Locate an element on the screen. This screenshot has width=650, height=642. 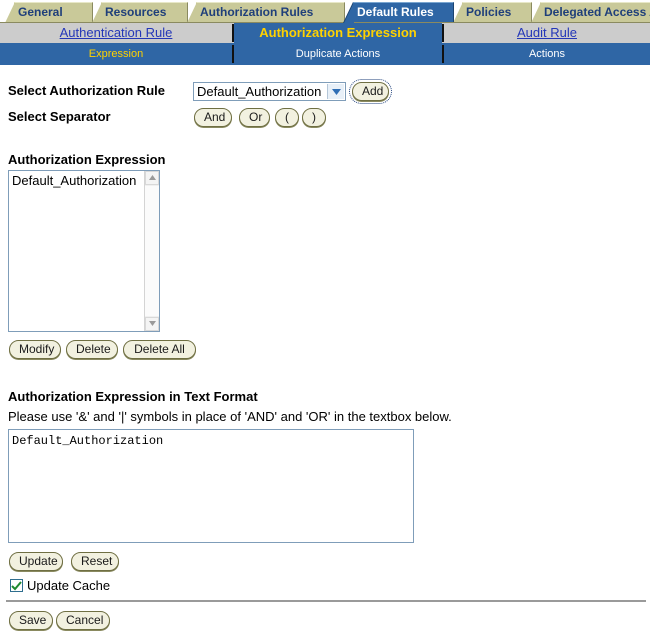
update-cache-checkbox is located at coordinates (16, 585).